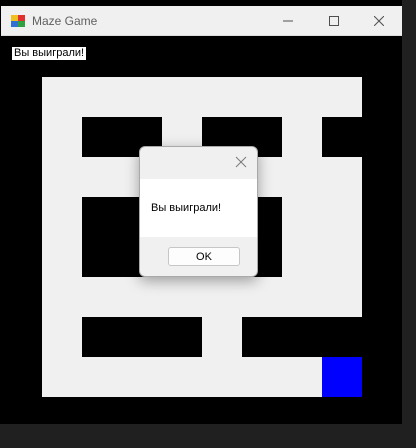 The image size is (416, 448). I want to click on status-label: Вы выиграли!, so click(49, 53).